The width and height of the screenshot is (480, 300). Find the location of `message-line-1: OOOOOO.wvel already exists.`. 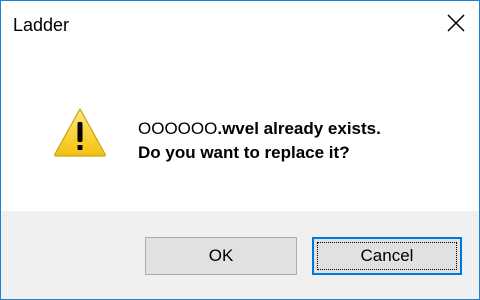

message-line-1: OOOOOO.wvel already exists. is located at coordinates (259, 129).